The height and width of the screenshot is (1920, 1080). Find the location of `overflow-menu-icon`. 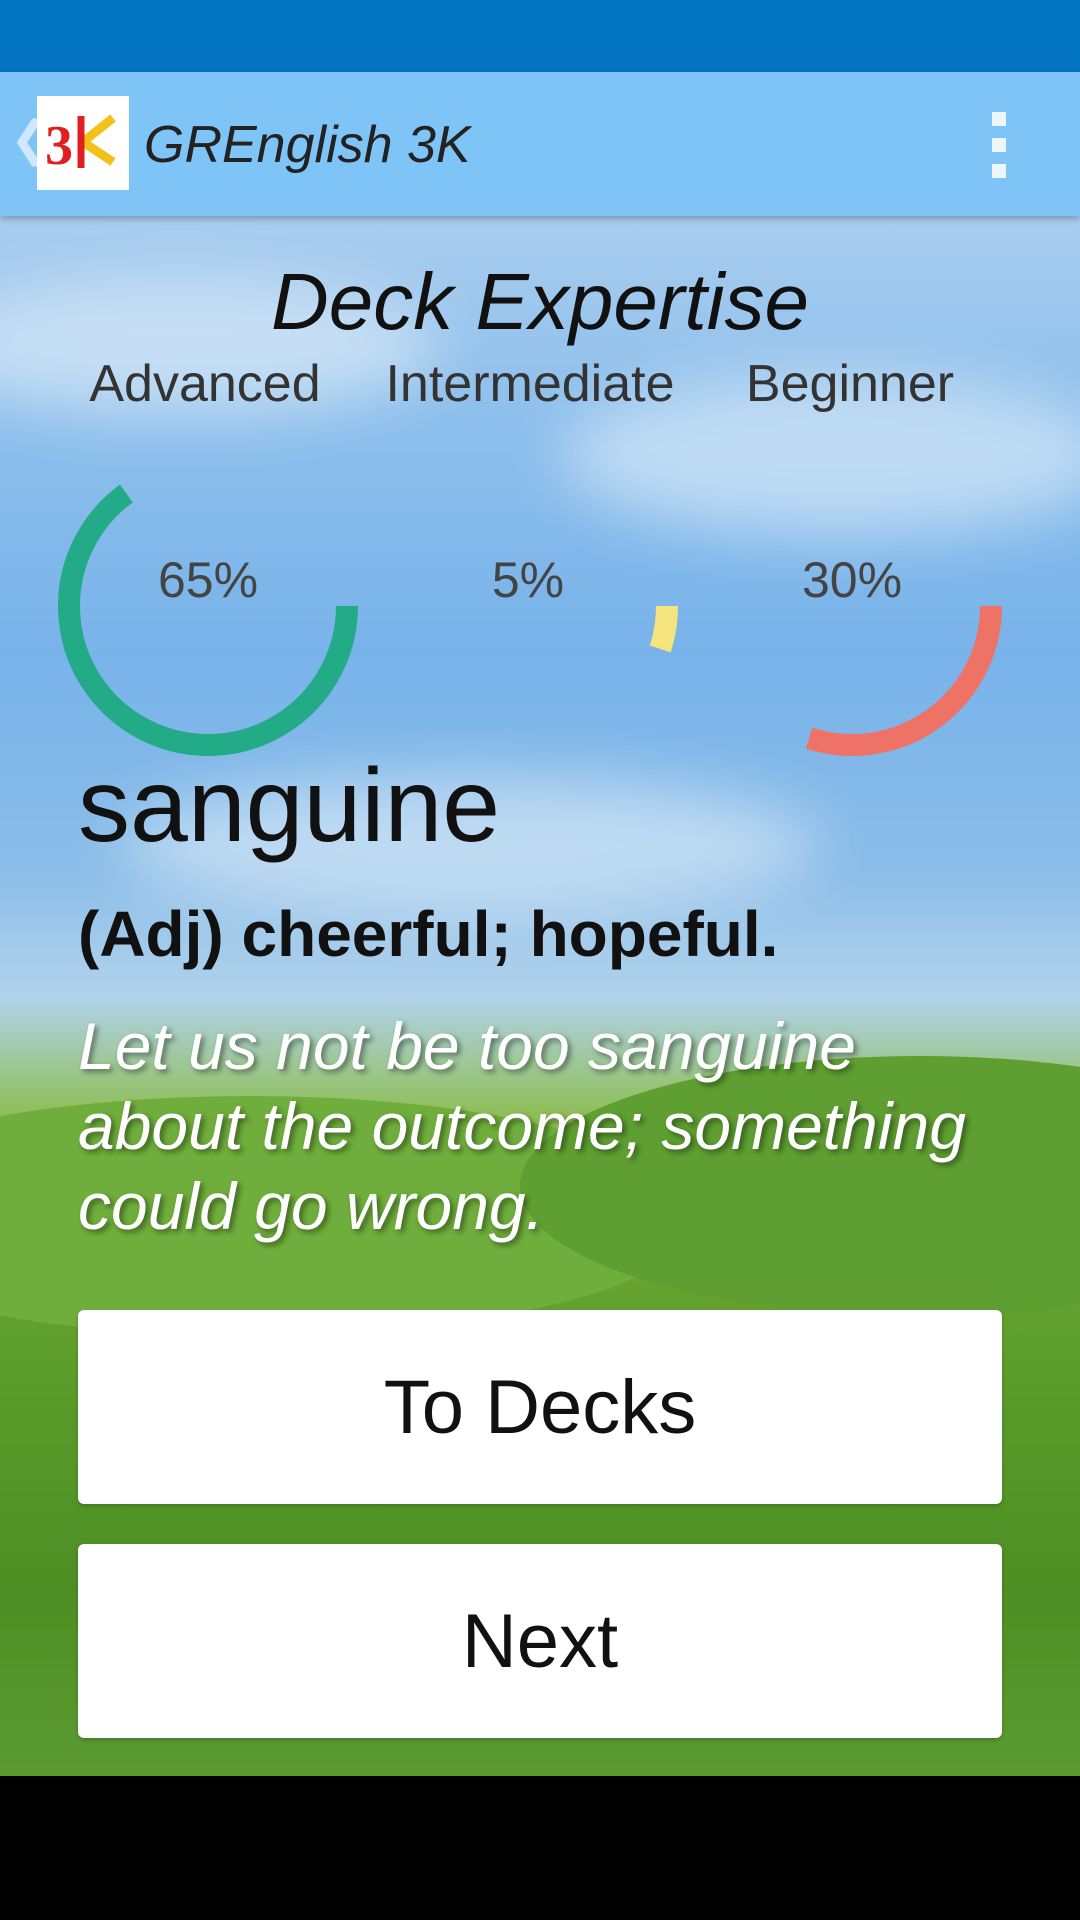

overflow-menu-icon is located at coordinates (999, 145).